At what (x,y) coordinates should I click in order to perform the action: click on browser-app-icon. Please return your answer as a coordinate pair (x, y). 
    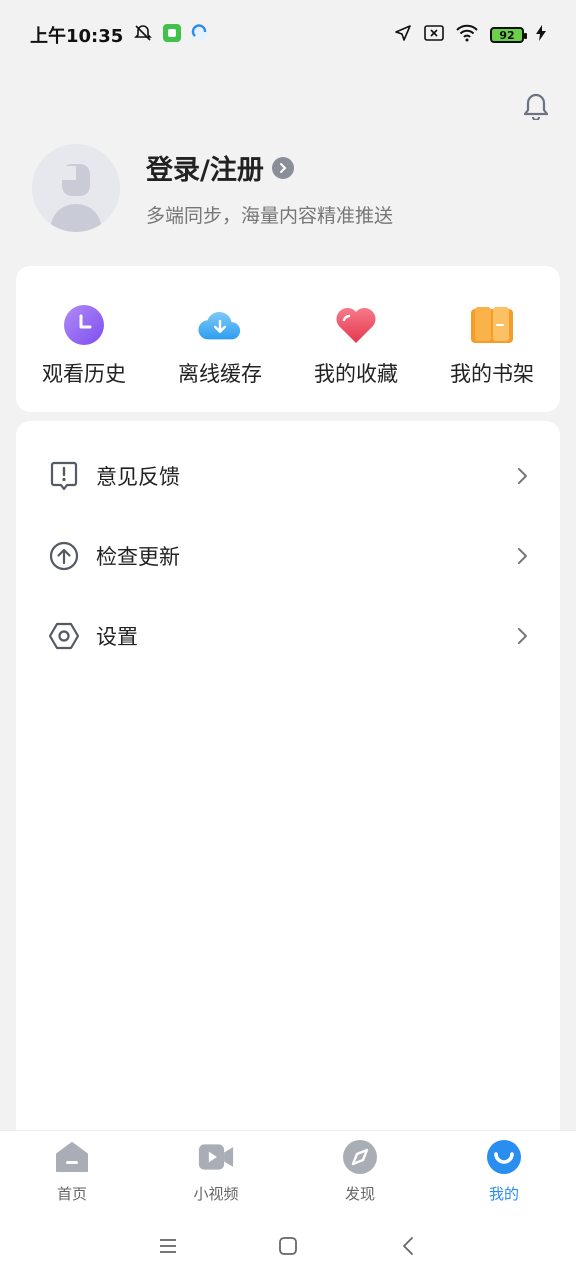
    Looking at the image, I should click on (200, 35).